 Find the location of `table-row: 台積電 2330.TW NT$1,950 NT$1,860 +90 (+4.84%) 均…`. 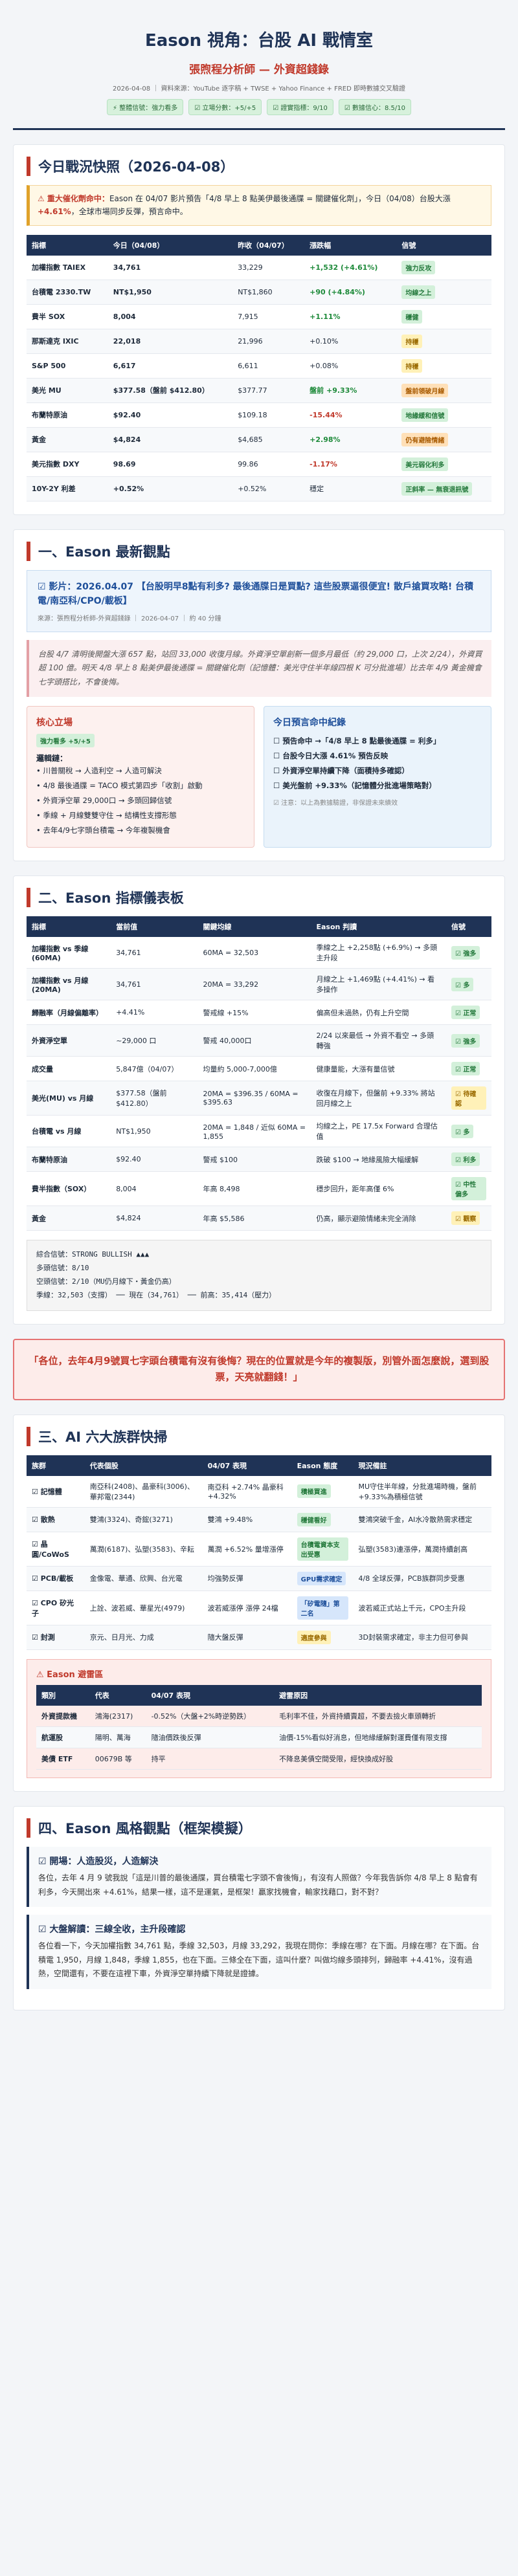

table-row: 台積電 2330.TW NT$1,950 NT$1,860 +90 (+4.84%) 均… is located at coordinates (259, 292).